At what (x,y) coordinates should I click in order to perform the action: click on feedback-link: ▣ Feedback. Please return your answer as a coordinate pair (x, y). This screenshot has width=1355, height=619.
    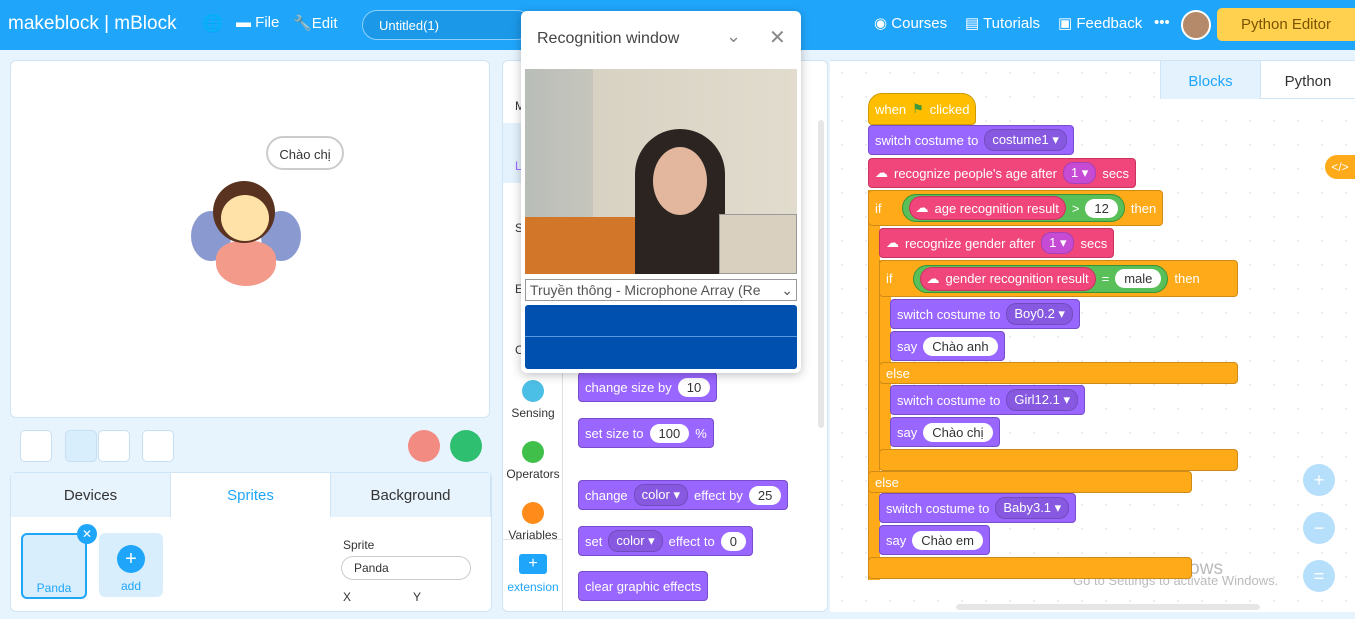
    Looking at the image, I should click on (1100, 23).